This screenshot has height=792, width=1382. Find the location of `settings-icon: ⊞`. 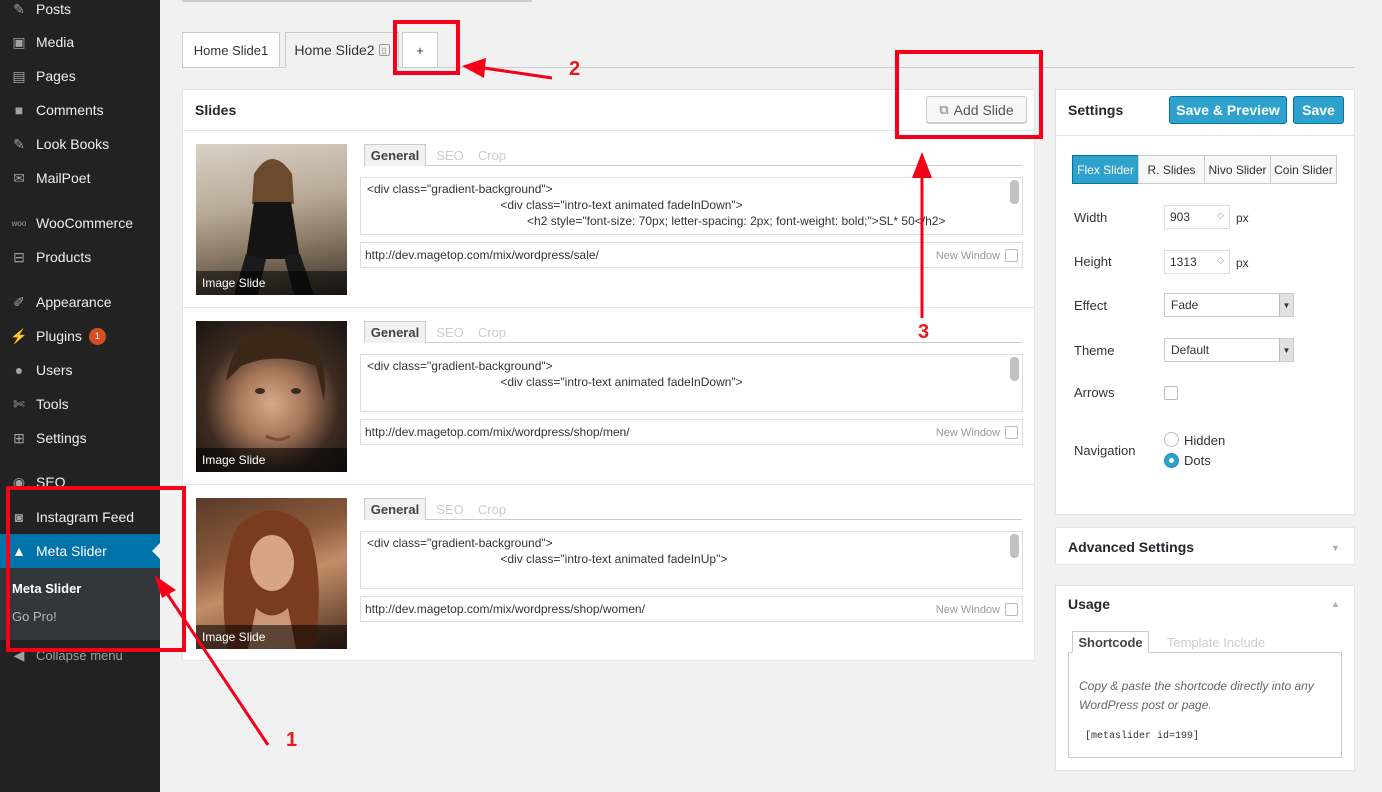

settings-icon: ⊞ is located at coordinates (19, 437).